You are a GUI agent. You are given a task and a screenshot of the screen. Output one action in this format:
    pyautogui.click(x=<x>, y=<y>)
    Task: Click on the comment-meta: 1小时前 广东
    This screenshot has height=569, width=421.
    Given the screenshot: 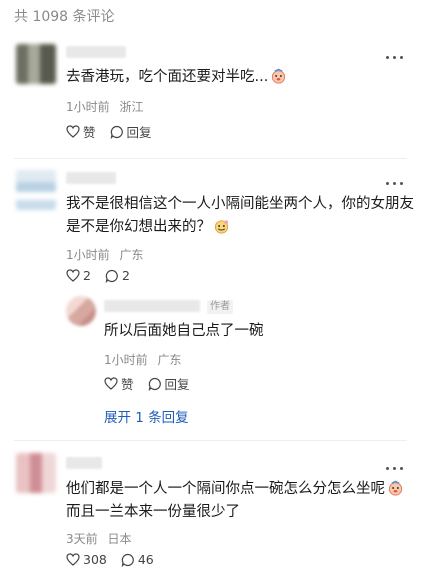 What is the action you would take?
    pyautogui.click(x=104, y=254)
    